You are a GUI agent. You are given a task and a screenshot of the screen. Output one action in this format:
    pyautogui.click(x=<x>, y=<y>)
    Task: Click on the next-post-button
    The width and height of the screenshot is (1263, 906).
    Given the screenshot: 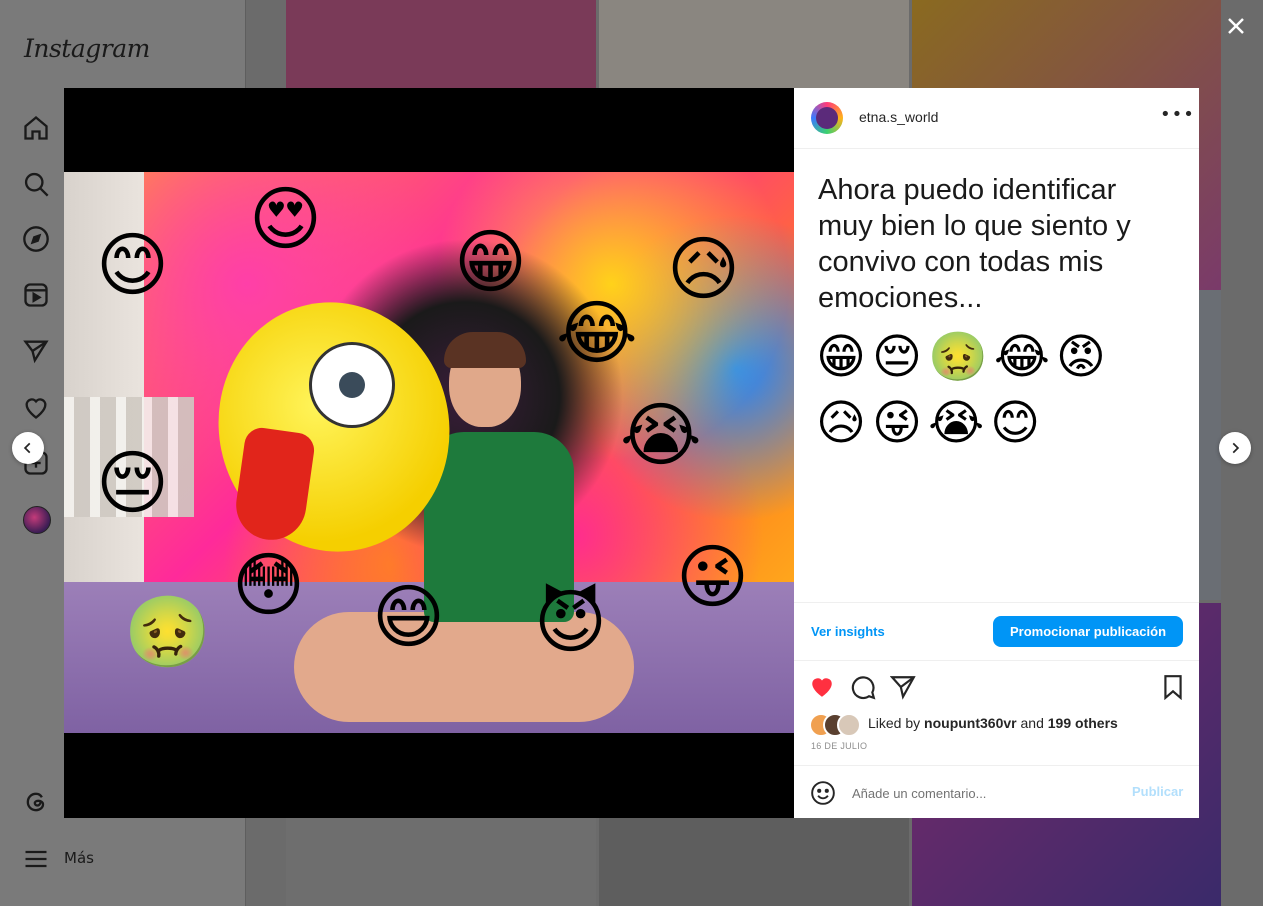 What is the action you would take?
    pyautogui.click(x=1235, y=448)
    